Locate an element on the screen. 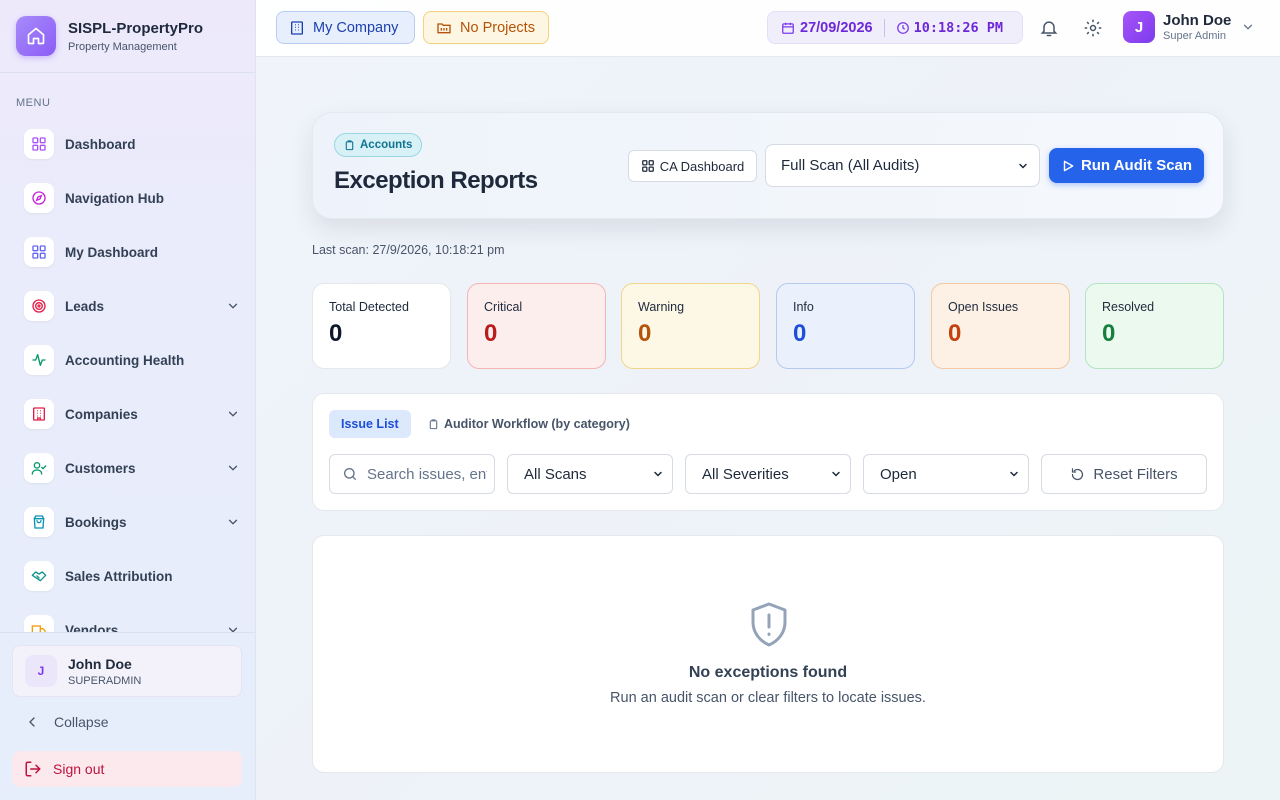 The image size is (1280, 800). search-input is located at coordinates (427, 474).